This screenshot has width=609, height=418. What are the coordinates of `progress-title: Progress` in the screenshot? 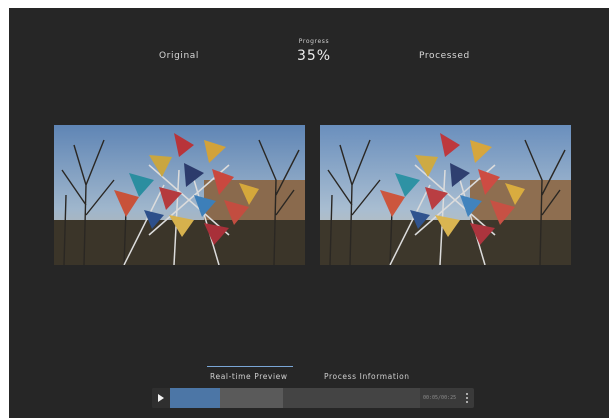 It's located at (314, 41).